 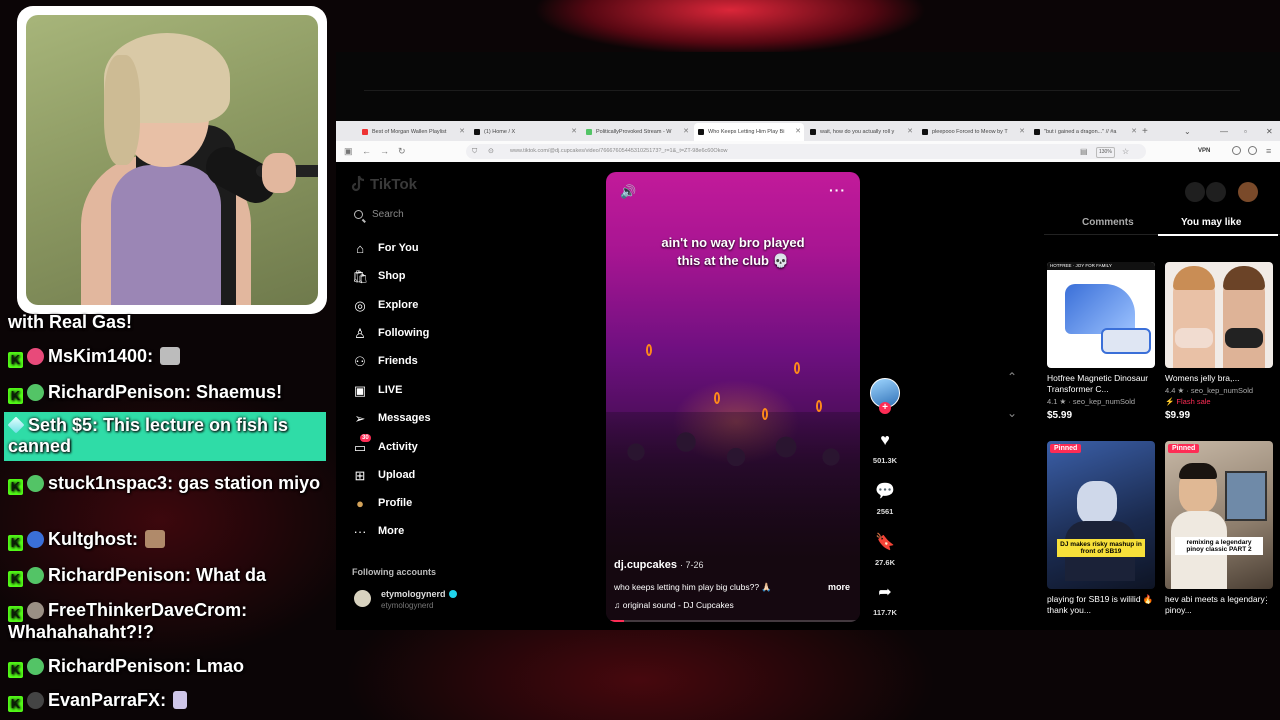 What do you see at coordinates (1108, 222) in the screenshot?
I see `tab-comments: Comments` at bounding box center [1108, 222].